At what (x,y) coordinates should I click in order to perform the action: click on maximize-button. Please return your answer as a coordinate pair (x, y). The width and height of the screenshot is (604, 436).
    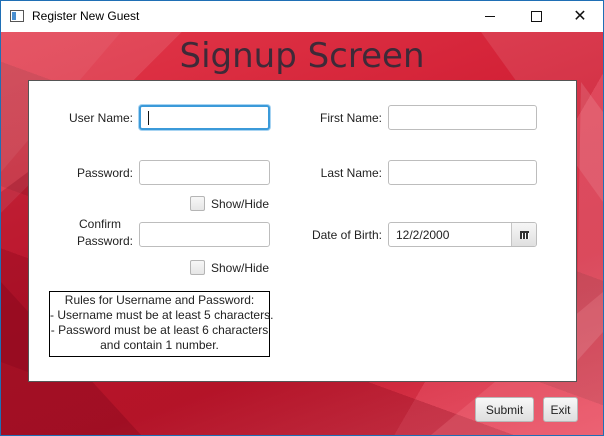
    Looking at the image, I should click on (536, 16).